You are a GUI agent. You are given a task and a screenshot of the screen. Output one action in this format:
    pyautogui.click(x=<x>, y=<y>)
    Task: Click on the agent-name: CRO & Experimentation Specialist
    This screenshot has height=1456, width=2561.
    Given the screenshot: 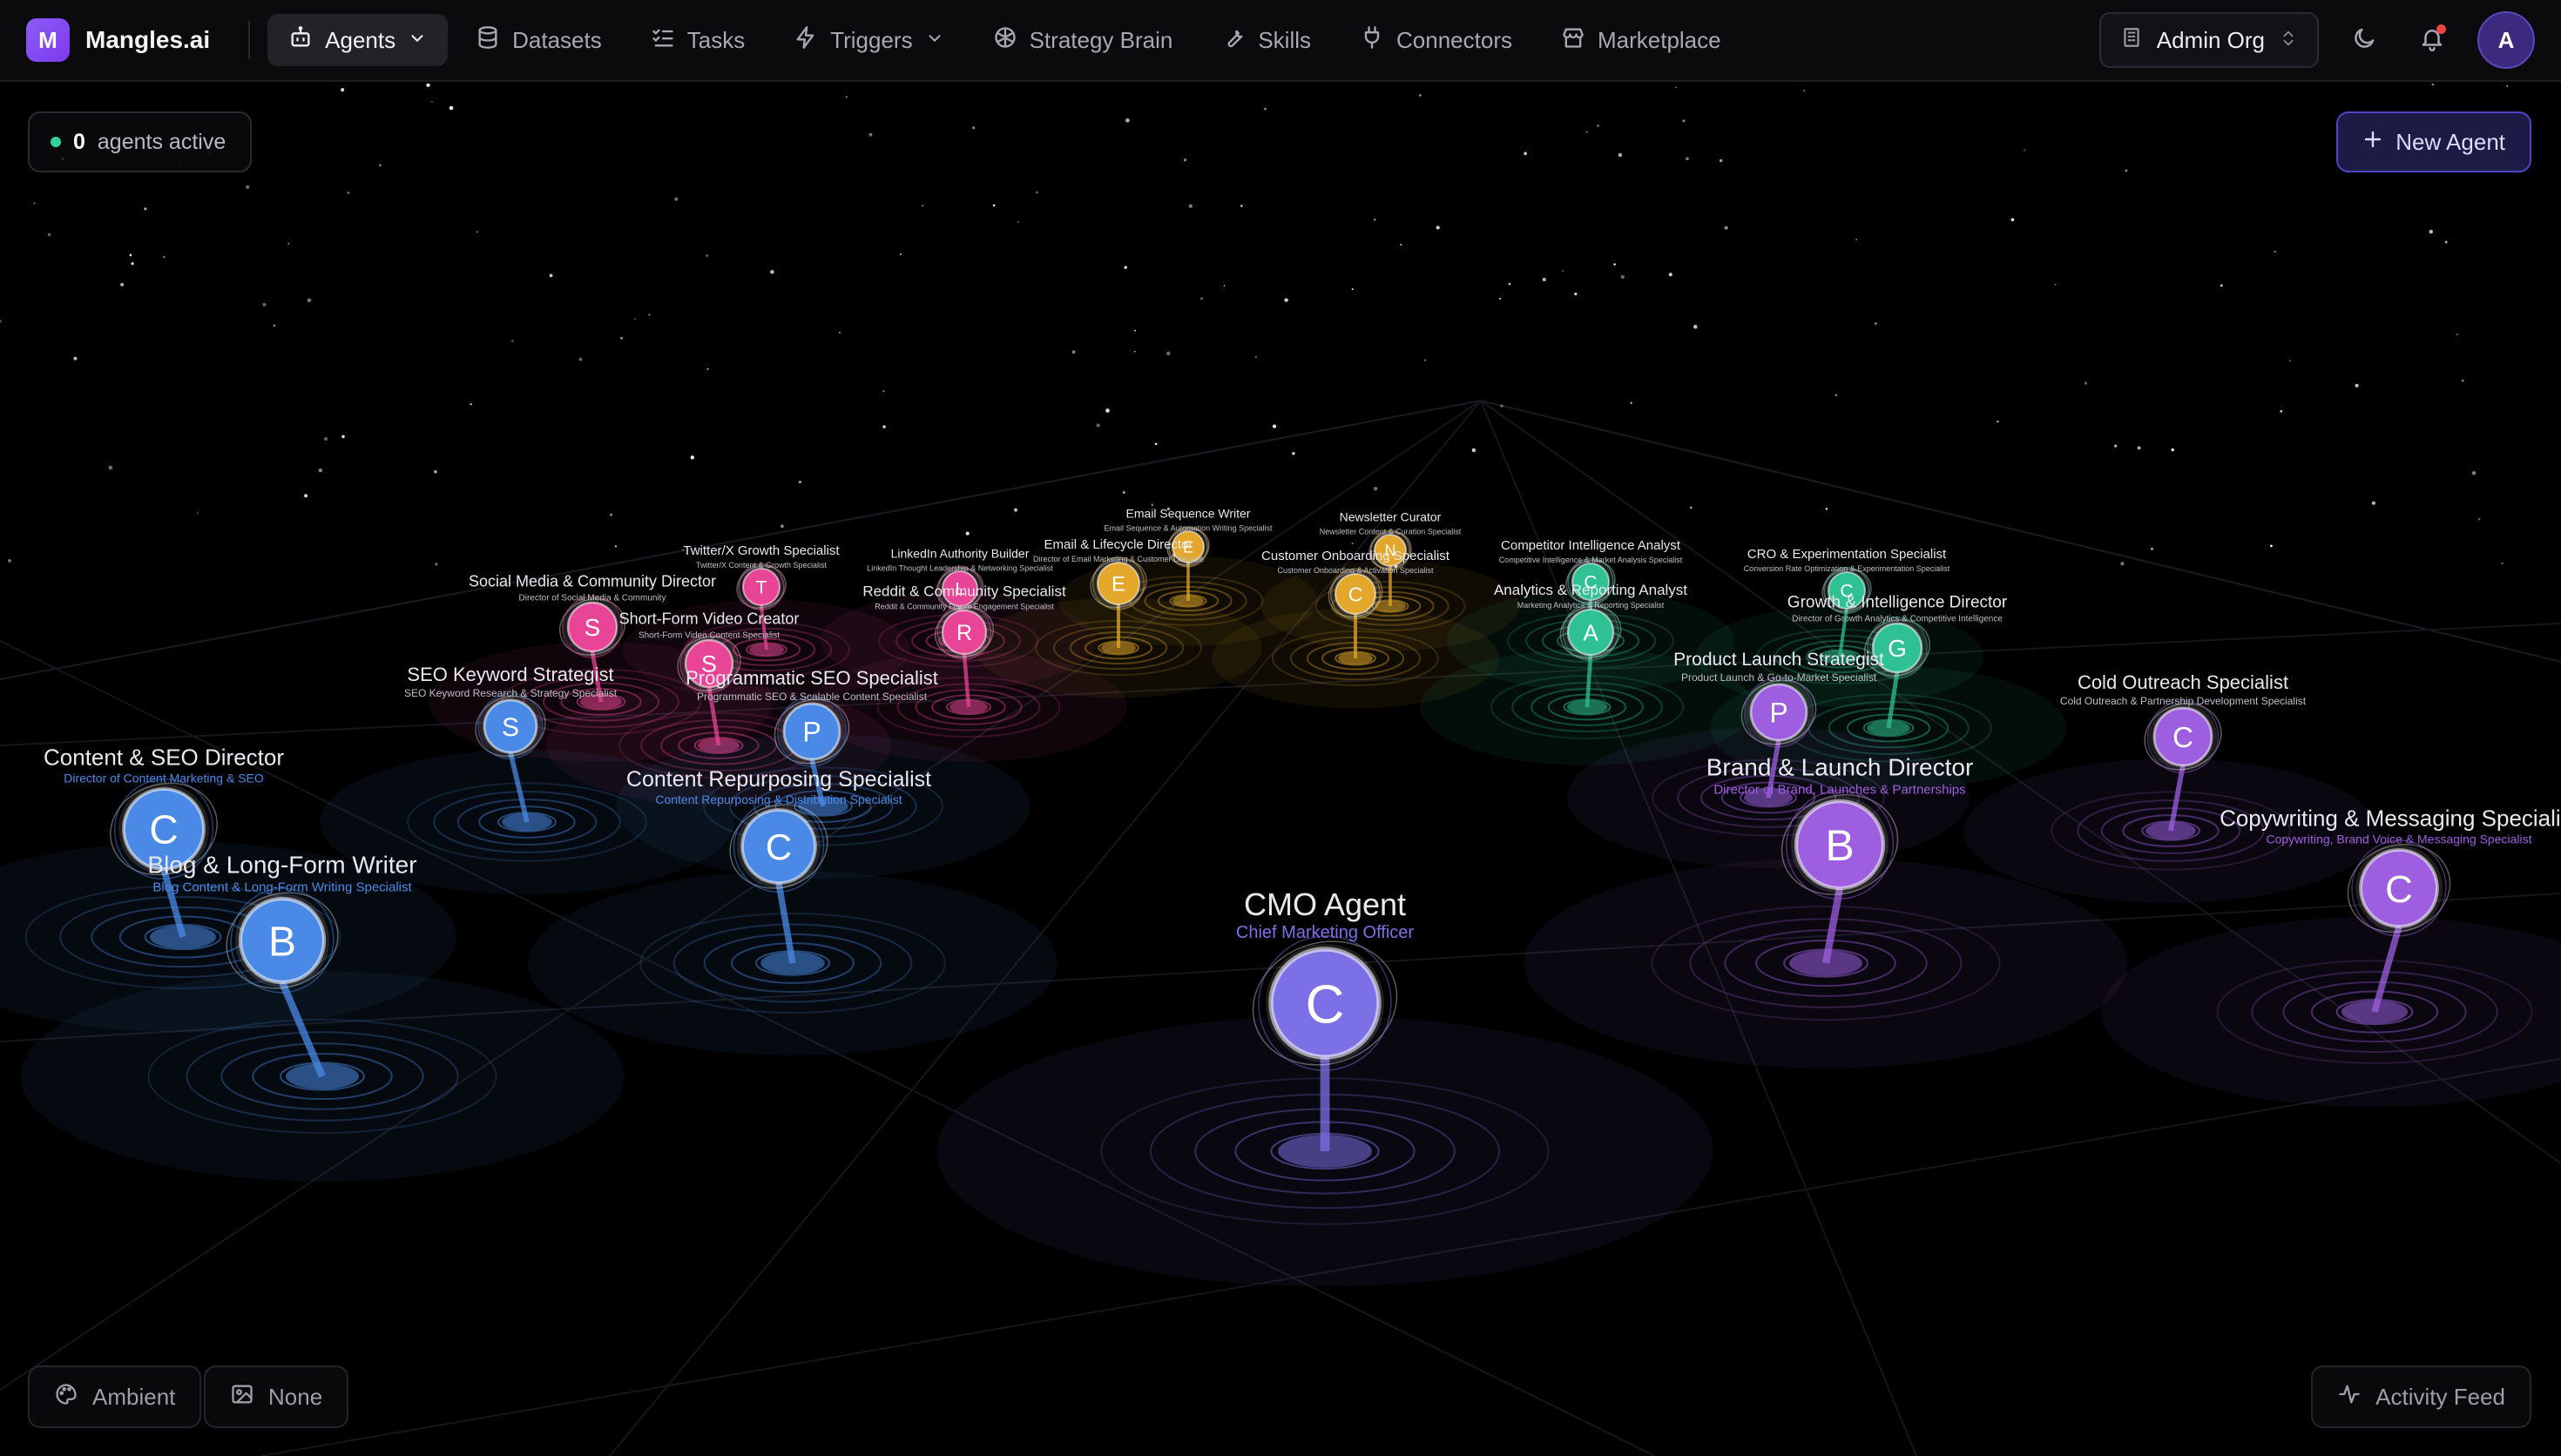 What is the action you would take?
    pyautogui.click(x=1847, y=554)
    